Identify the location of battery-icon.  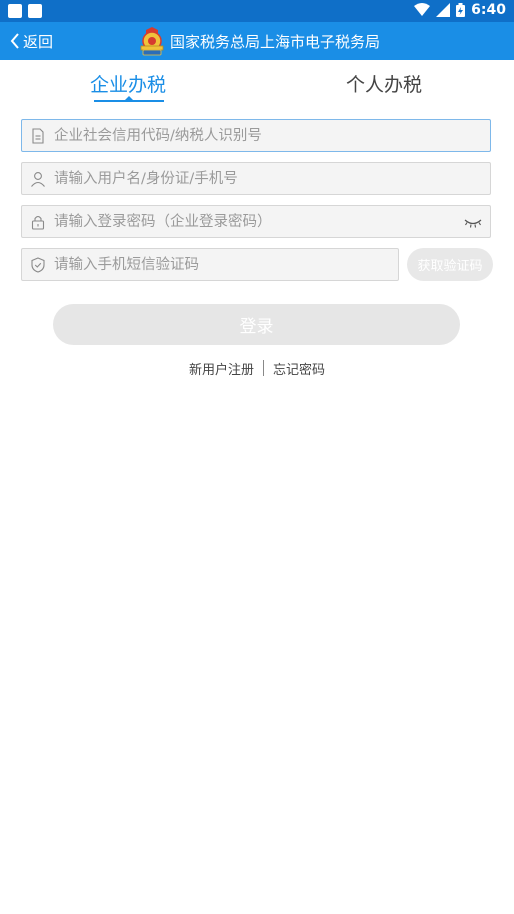
(461, 10).